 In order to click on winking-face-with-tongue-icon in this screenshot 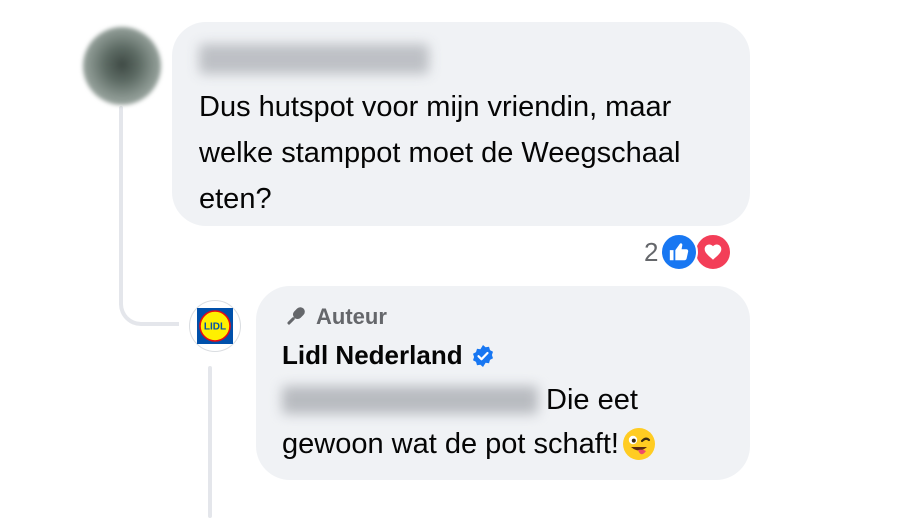, I will do `click(639, 444)`.